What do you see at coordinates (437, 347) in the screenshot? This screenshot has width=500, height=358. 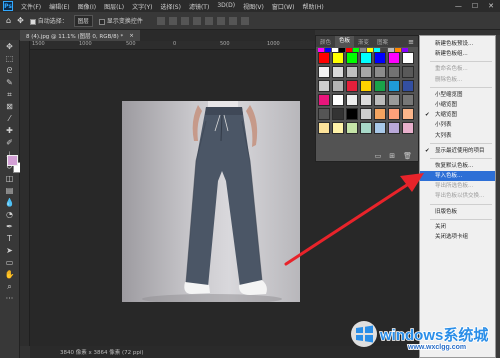 I see `watermark-url: www.wxclgg.com` at bounding box center [437, 347].